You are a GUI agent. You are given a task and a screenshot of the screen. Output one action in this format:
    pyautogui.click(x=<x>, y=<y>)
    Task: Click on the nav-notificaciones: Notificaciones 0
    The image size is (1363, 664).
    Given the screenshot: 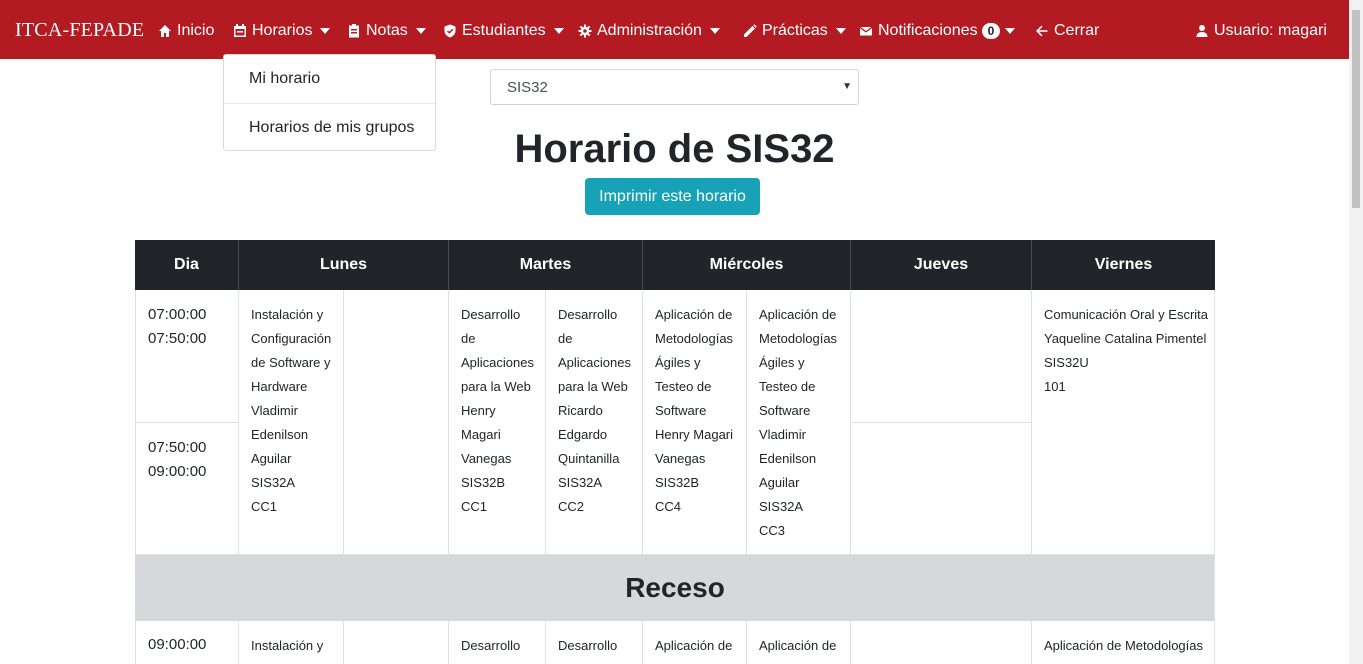 What is the action you would take?
    pyautogui.click(x=937, y=31)
    